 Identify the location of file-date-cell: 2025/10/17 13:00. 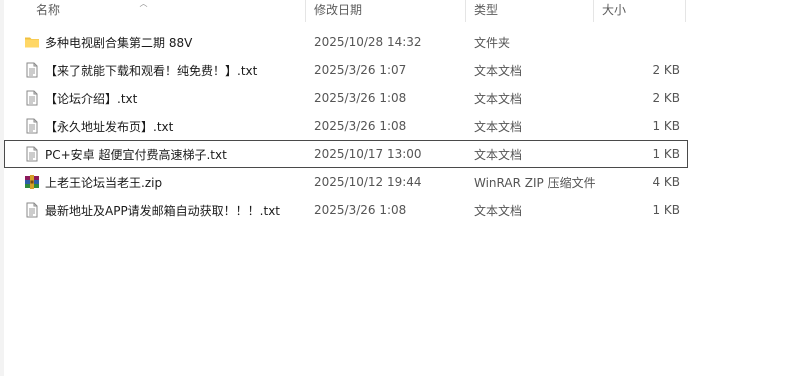
(368, 154).